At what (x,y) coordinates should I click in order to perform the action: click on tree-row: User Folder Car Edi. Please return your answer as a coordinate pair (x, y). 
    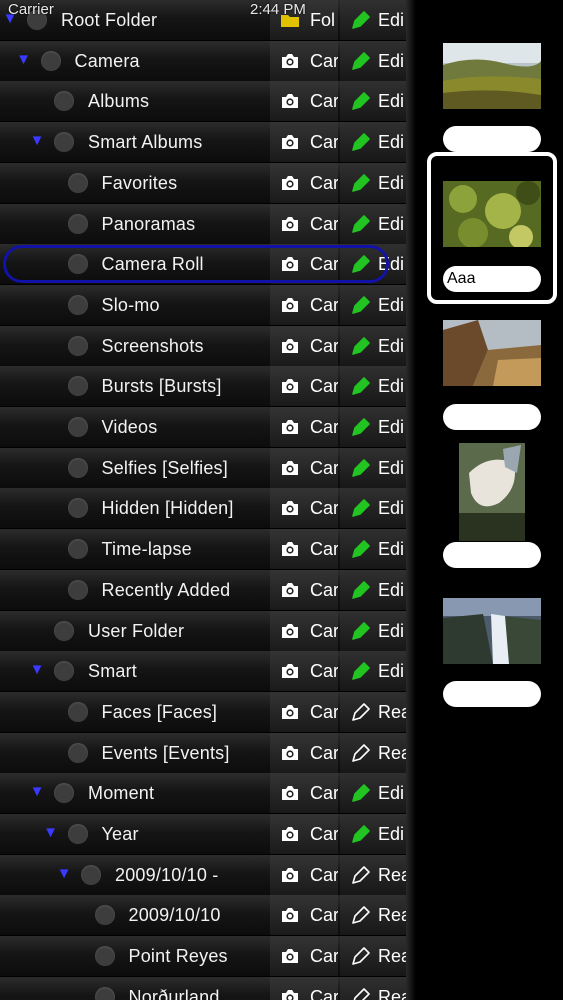
    Looking at the image, I should click on (208, 631).